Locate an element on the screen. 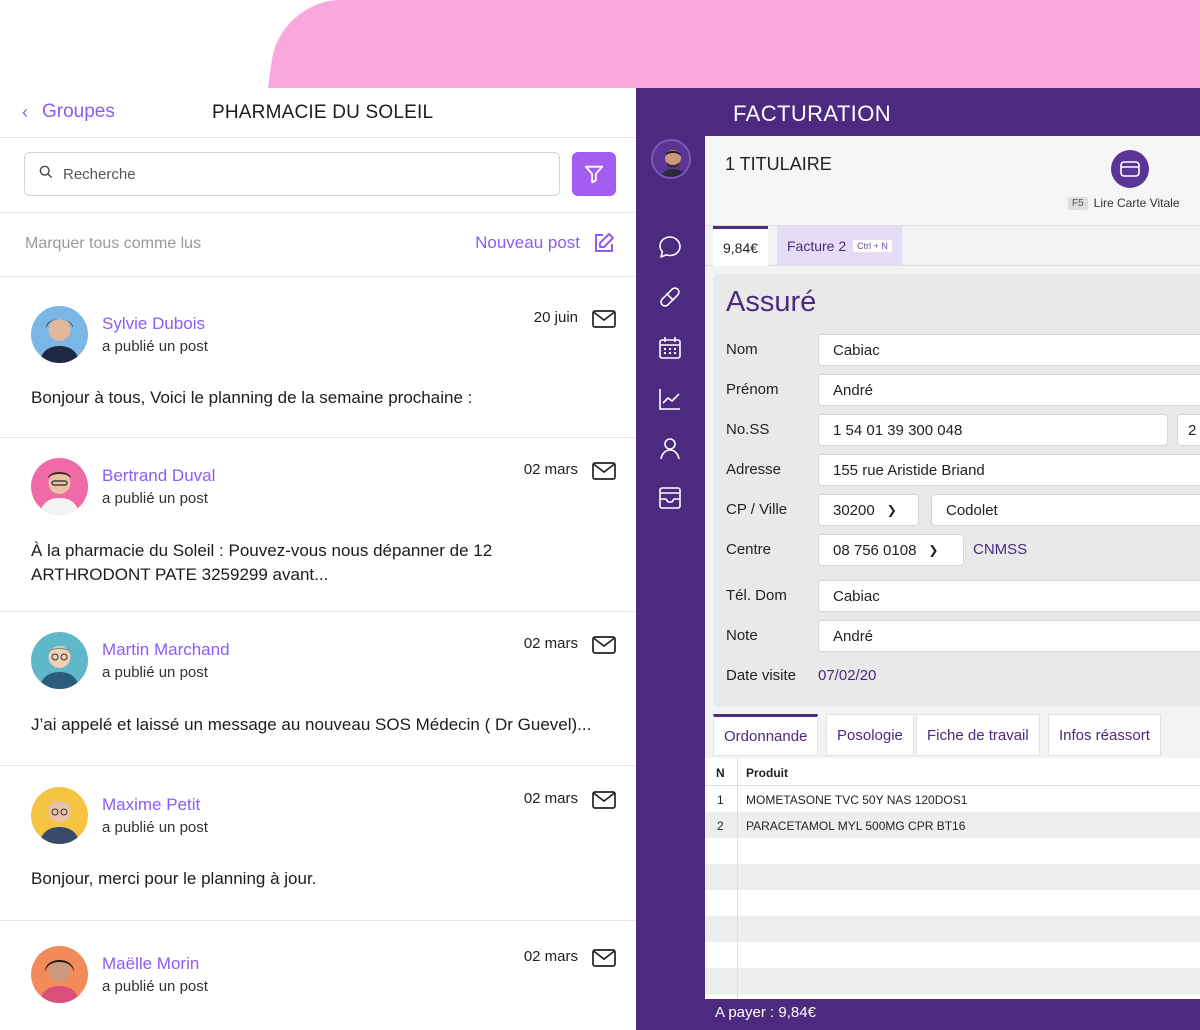  pill-icon is located at coordinates (670, 297).